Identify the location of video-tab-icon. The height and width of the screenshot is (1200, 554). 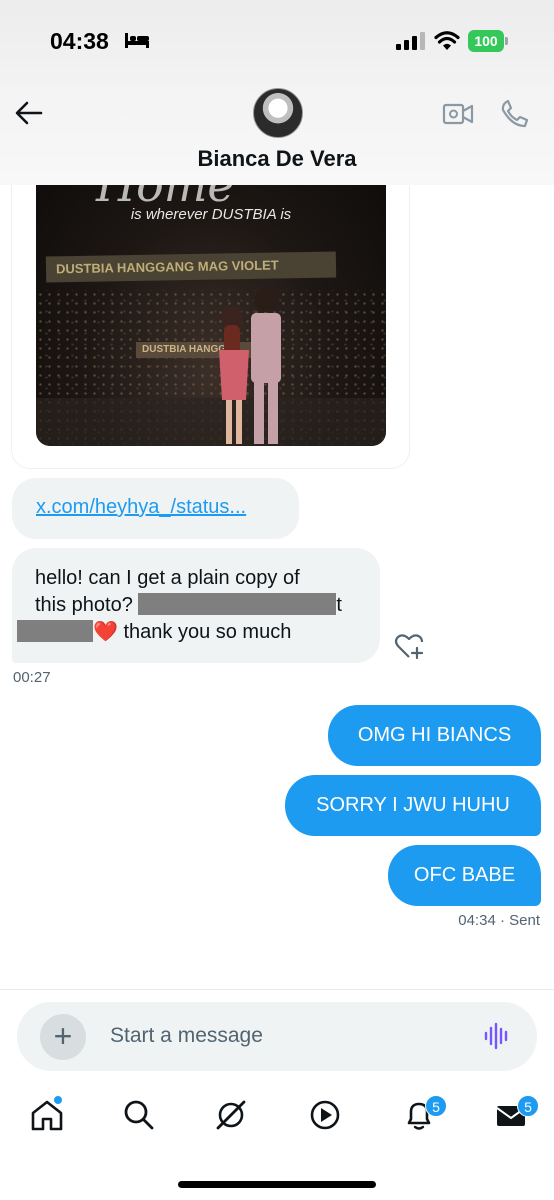
(325, 1115).